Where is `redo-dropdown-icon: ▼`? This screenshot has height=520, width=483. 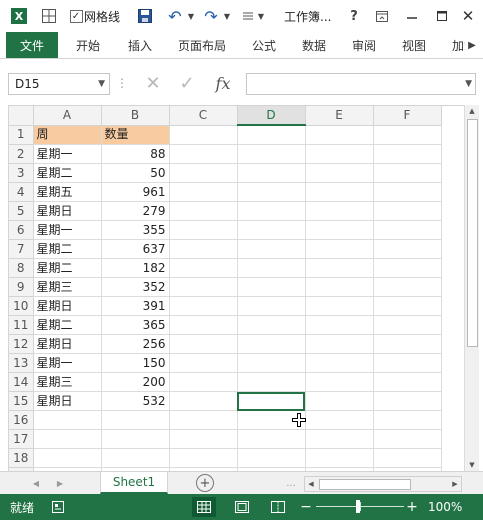 redo-dropdown-icon: ▼ is located at coordinates (227, 16).